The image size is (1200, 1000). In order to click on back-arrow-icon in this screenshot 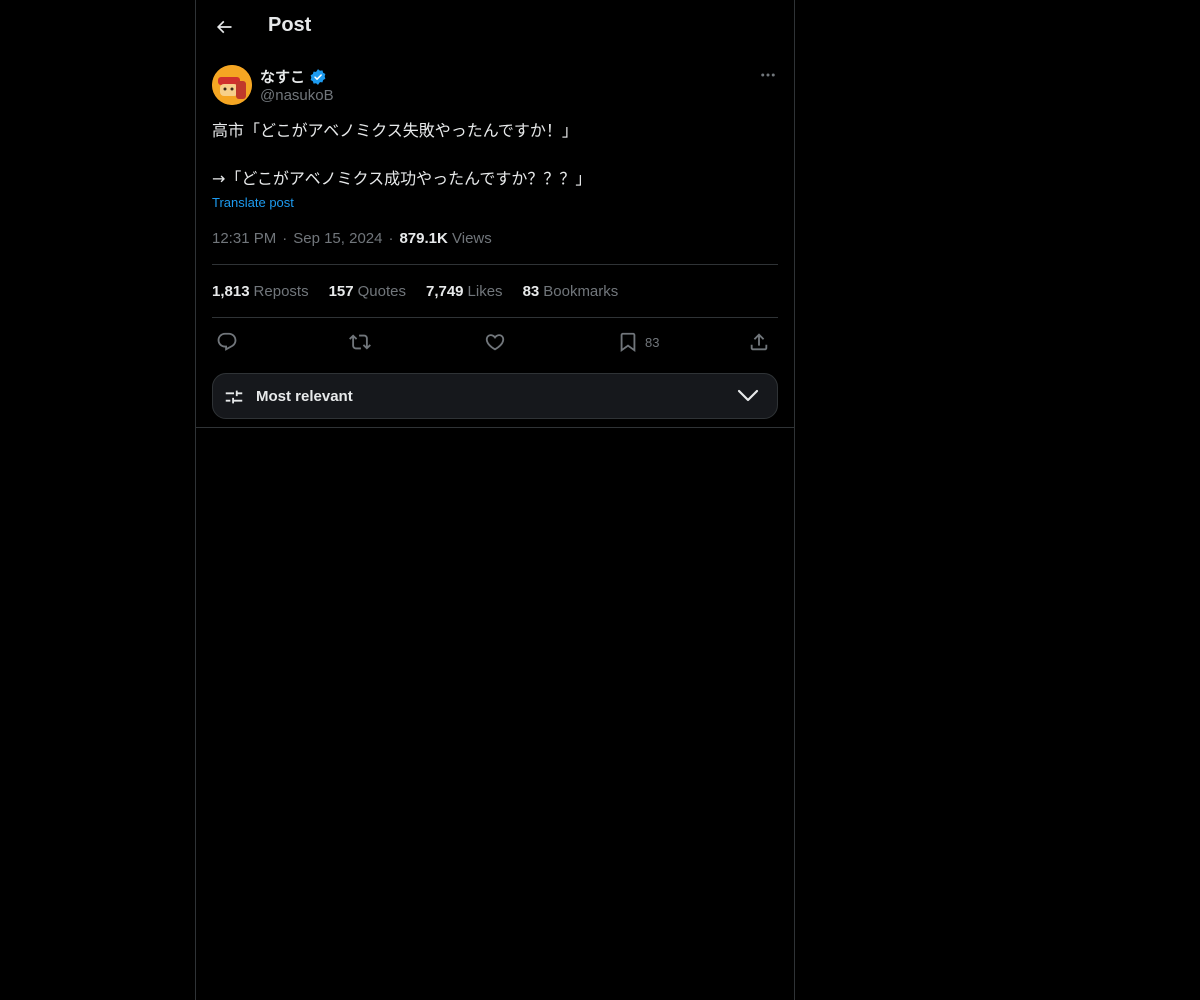, I will do `click(224, 27)`.